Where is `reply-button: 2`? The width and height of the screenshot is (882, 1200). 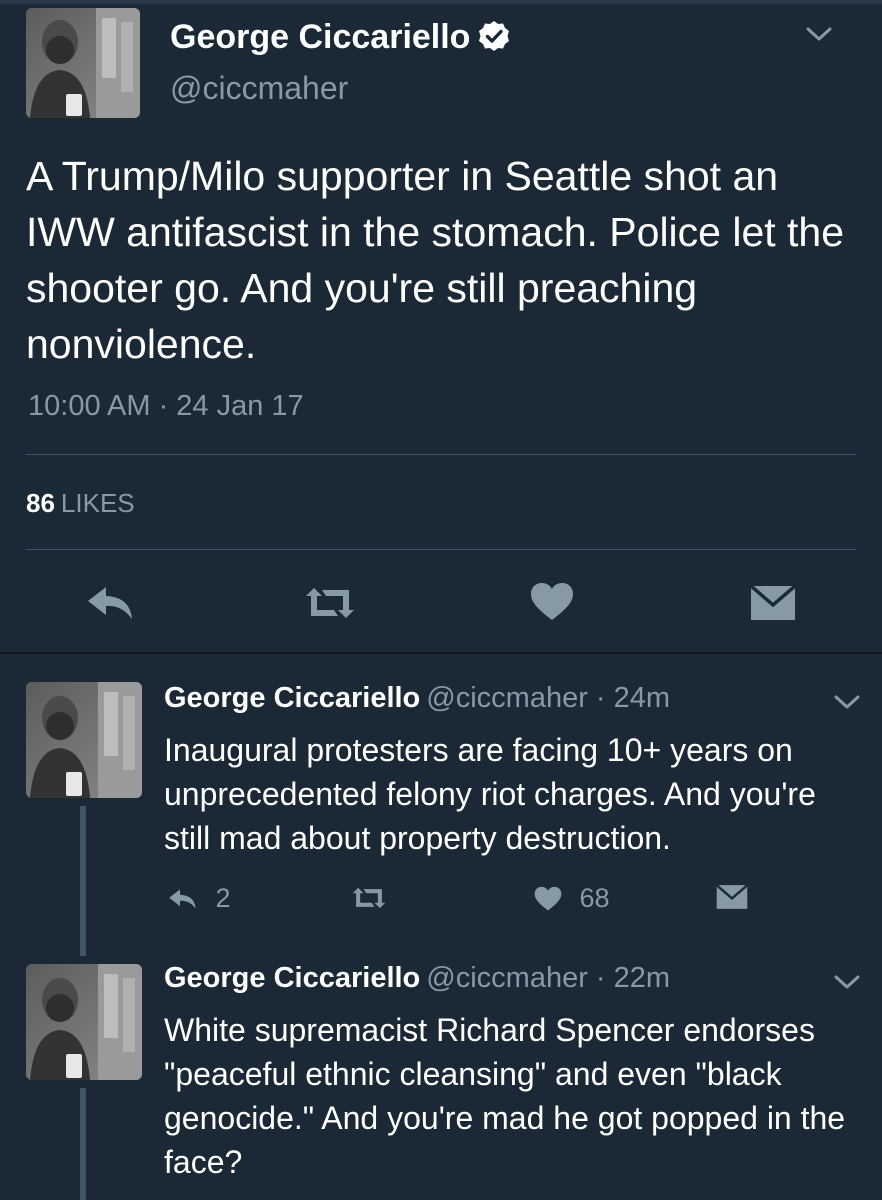 reply-button: 2 is located at coordinates (199, 898).